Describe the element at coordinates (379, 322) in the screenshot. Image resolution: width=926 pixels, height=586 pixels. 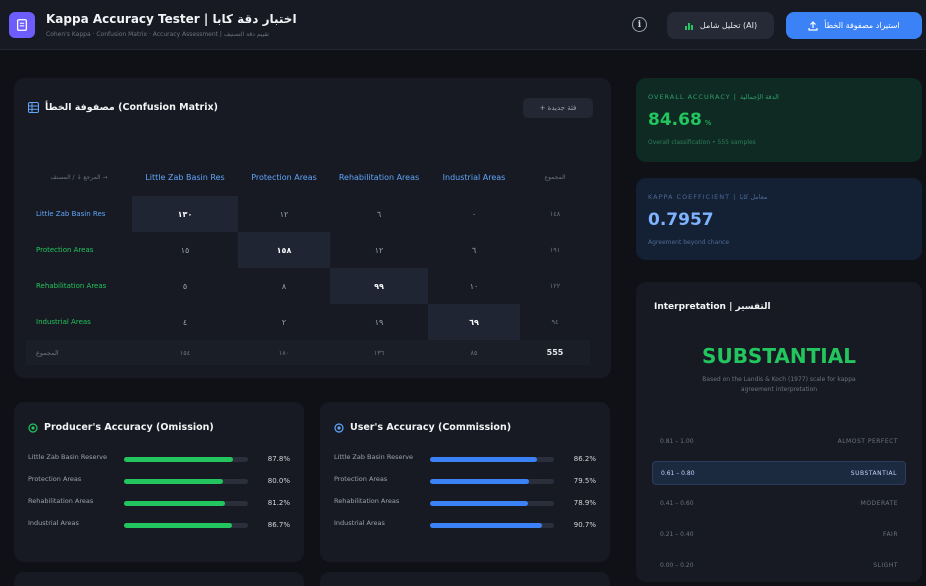
I see `matrix-cell: ١٩` at that location.